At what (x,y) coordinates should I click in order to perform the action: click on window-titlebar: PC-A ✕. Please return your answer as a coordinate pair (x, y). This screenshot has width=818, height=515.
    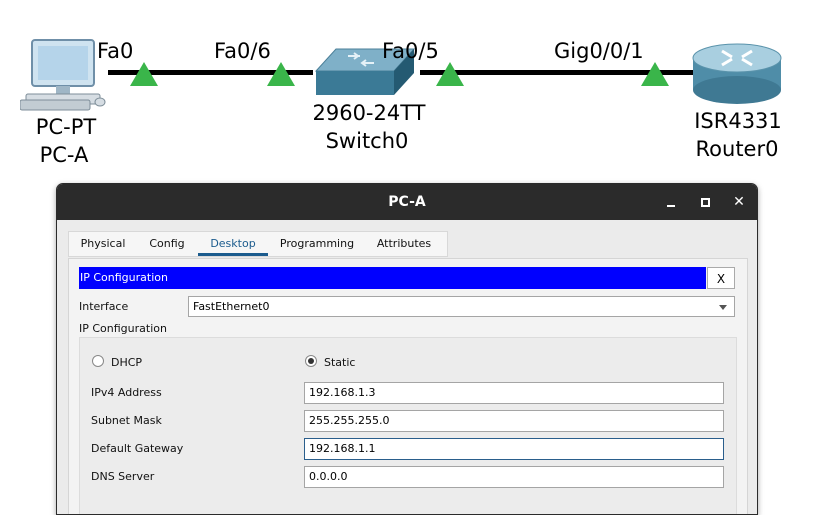
    Looking at the image, I should click on (407, 202).